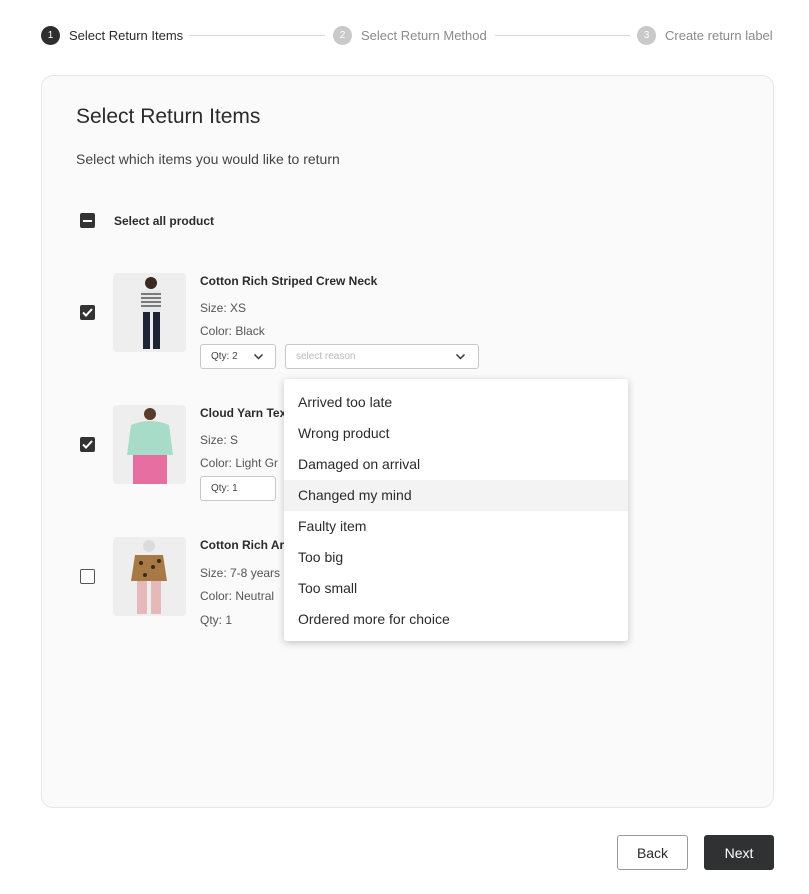  Describe the element at coordinates (243, 413) in the screenshot. I see `product-name: Cloud Yarn Tex` at that location.